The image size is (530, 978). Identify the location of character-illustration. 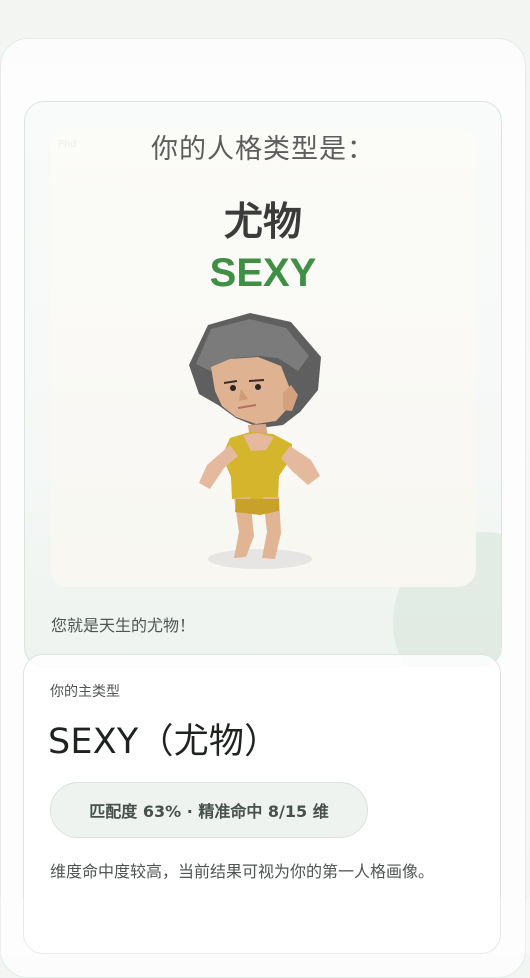
(255, 441).